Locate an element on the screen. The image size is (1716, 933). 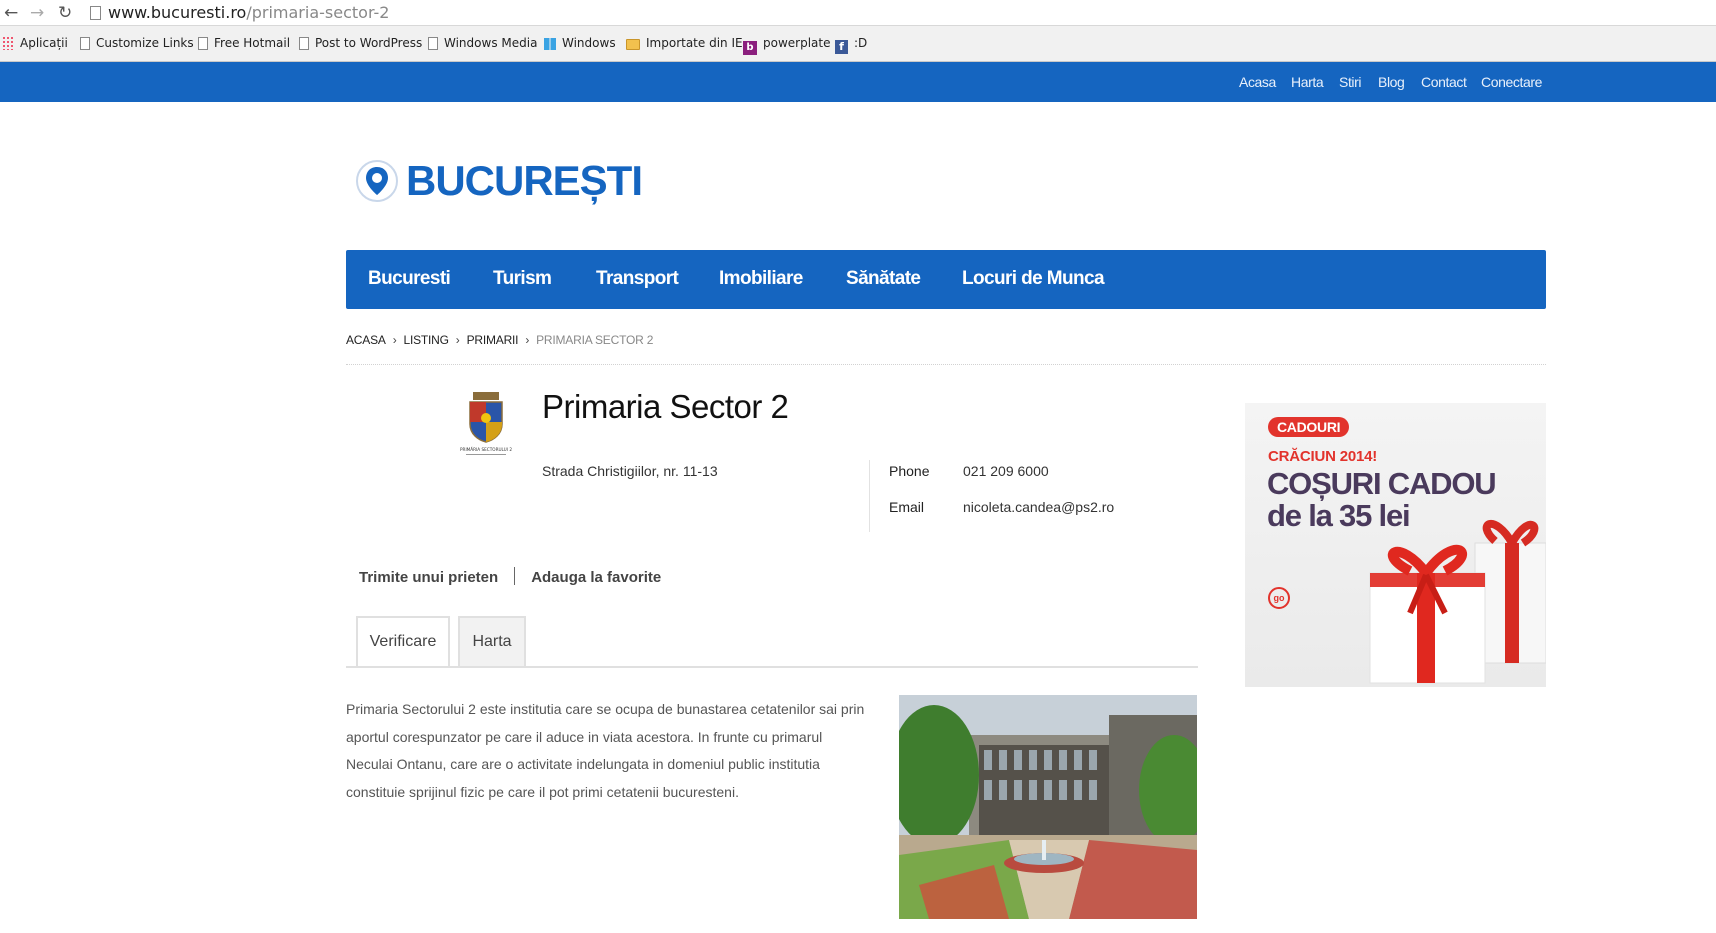
building-photo is located at coordinates (1048, 807).